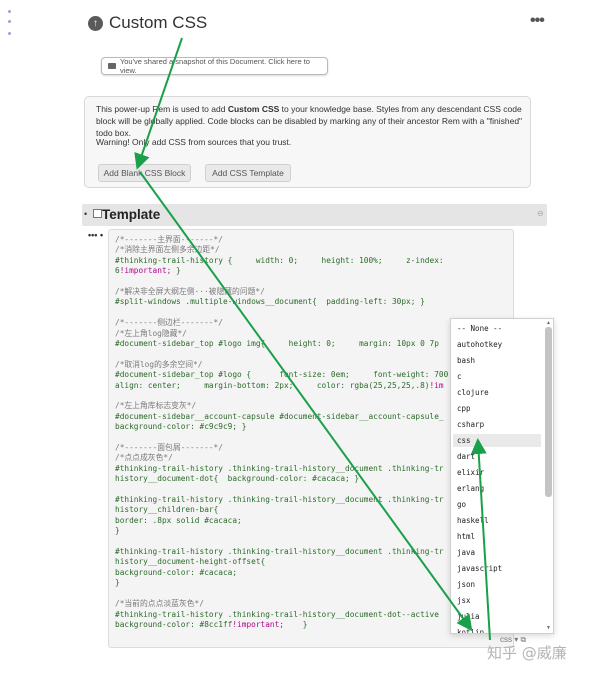  What do you see at coordinates (95, 235) in the screenshot?
I see `code-block-handle-icon: ••• •` at bounding box center [95, 235].